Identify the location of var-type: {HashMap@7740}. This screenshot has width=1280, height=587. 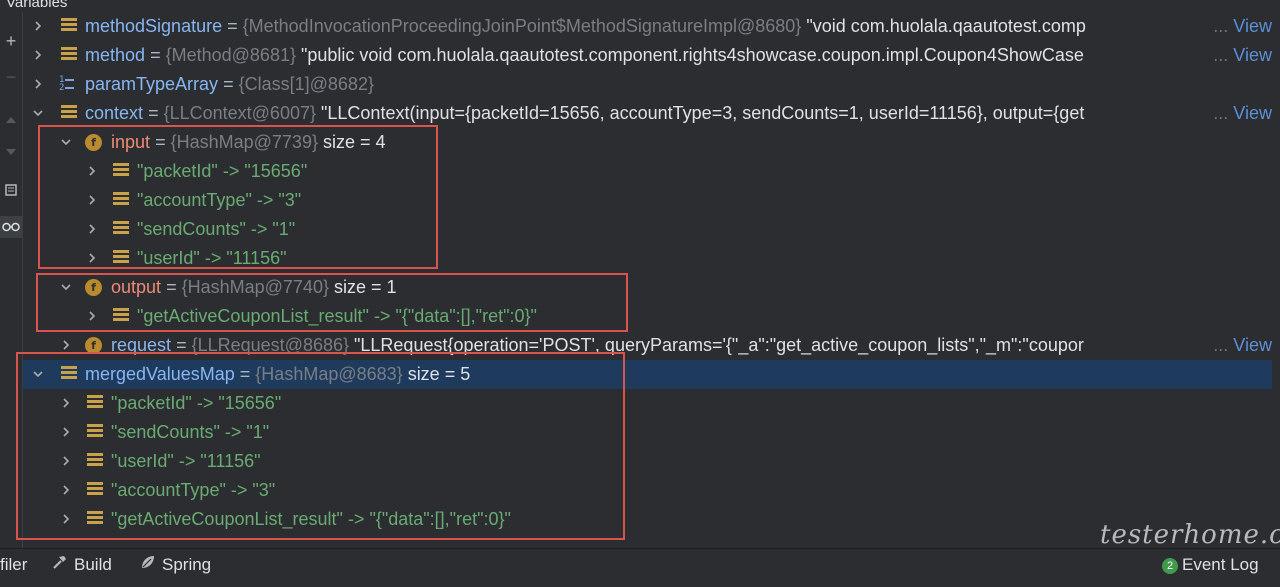
(255, 287).